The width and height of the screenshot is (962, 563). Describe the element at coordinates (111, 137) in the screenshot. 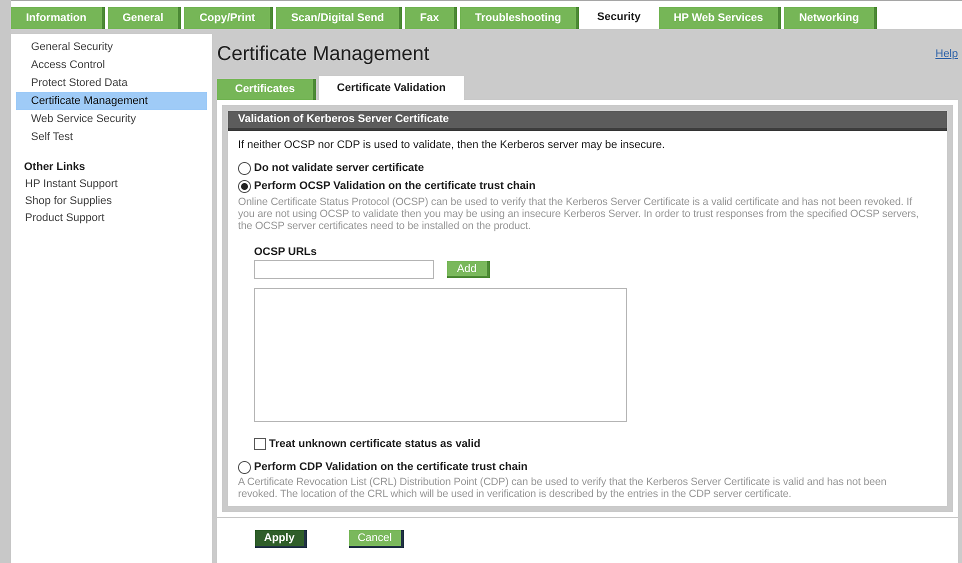

I see `sidebar-item: Self Test` at that location.